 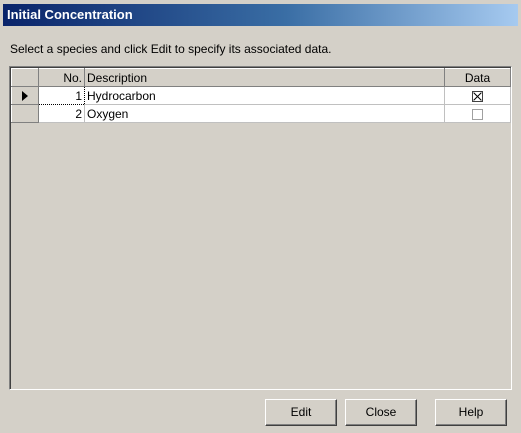 I want to click on column-header-no: No., so click(x=61, y=77).